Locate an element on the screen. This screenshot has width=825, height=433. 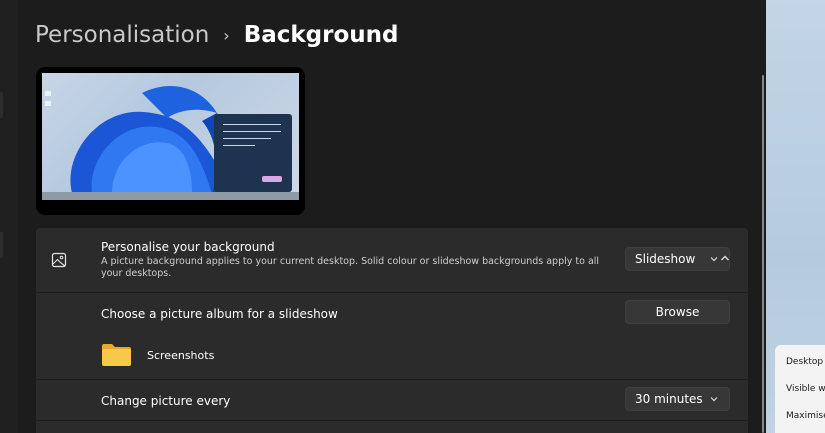
context-menu-item: Maximise is located at coordinates (805, 416).